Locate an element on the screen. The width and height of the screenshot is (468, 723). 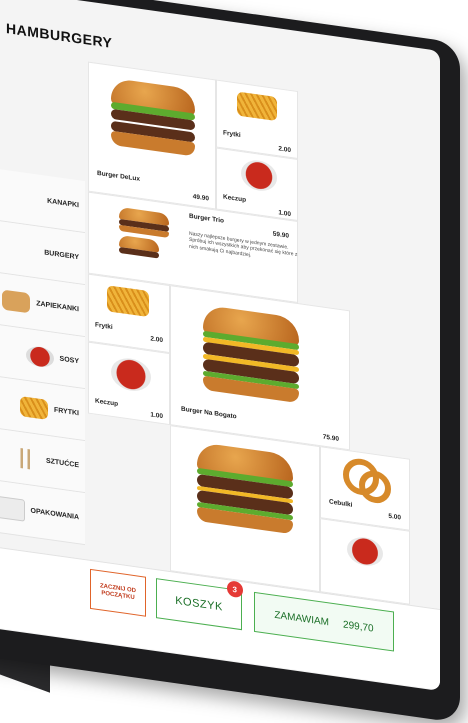
product-price: 59.90 is located at coordinates (280, 235).